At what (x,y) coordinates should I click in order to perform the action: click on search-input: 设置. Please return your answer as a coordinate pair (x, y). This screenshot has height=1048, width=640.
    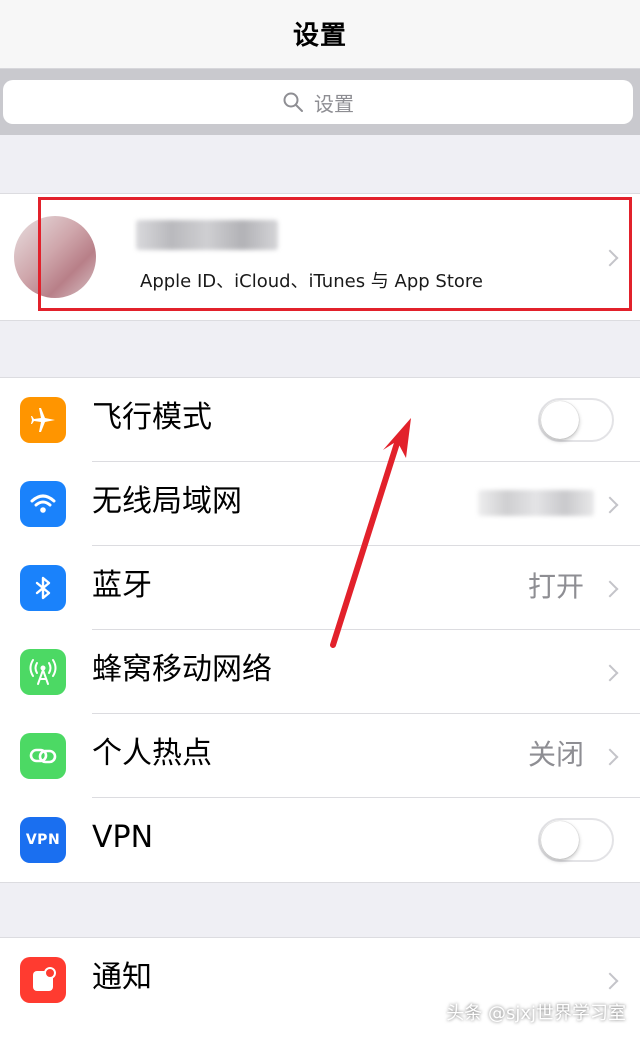
    Looking at the image, I should click on (318, 102).